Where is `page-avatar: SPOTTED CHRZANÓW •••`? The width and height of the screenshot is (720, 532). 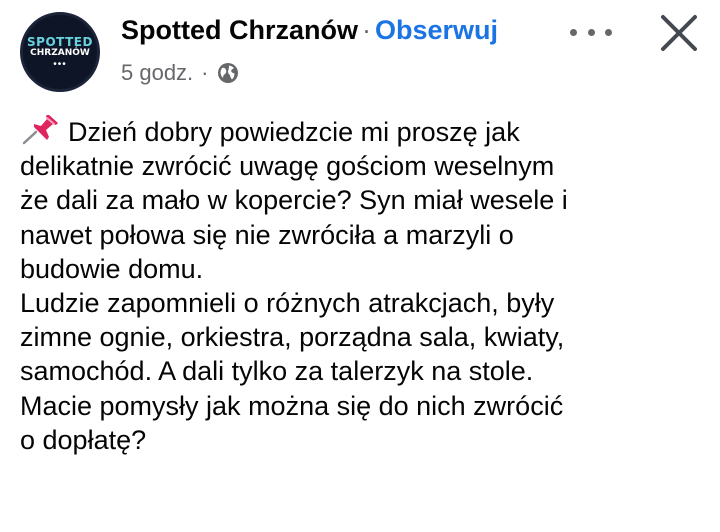
page-avatar: SPOTTED CHRZANÓW ••• is located at coordinates (60, 52).